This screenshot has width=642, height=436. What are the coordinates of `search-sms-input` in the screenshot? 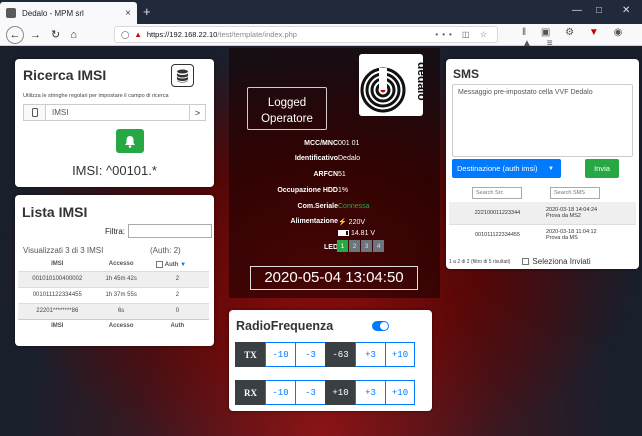 It's located at (575, 193).